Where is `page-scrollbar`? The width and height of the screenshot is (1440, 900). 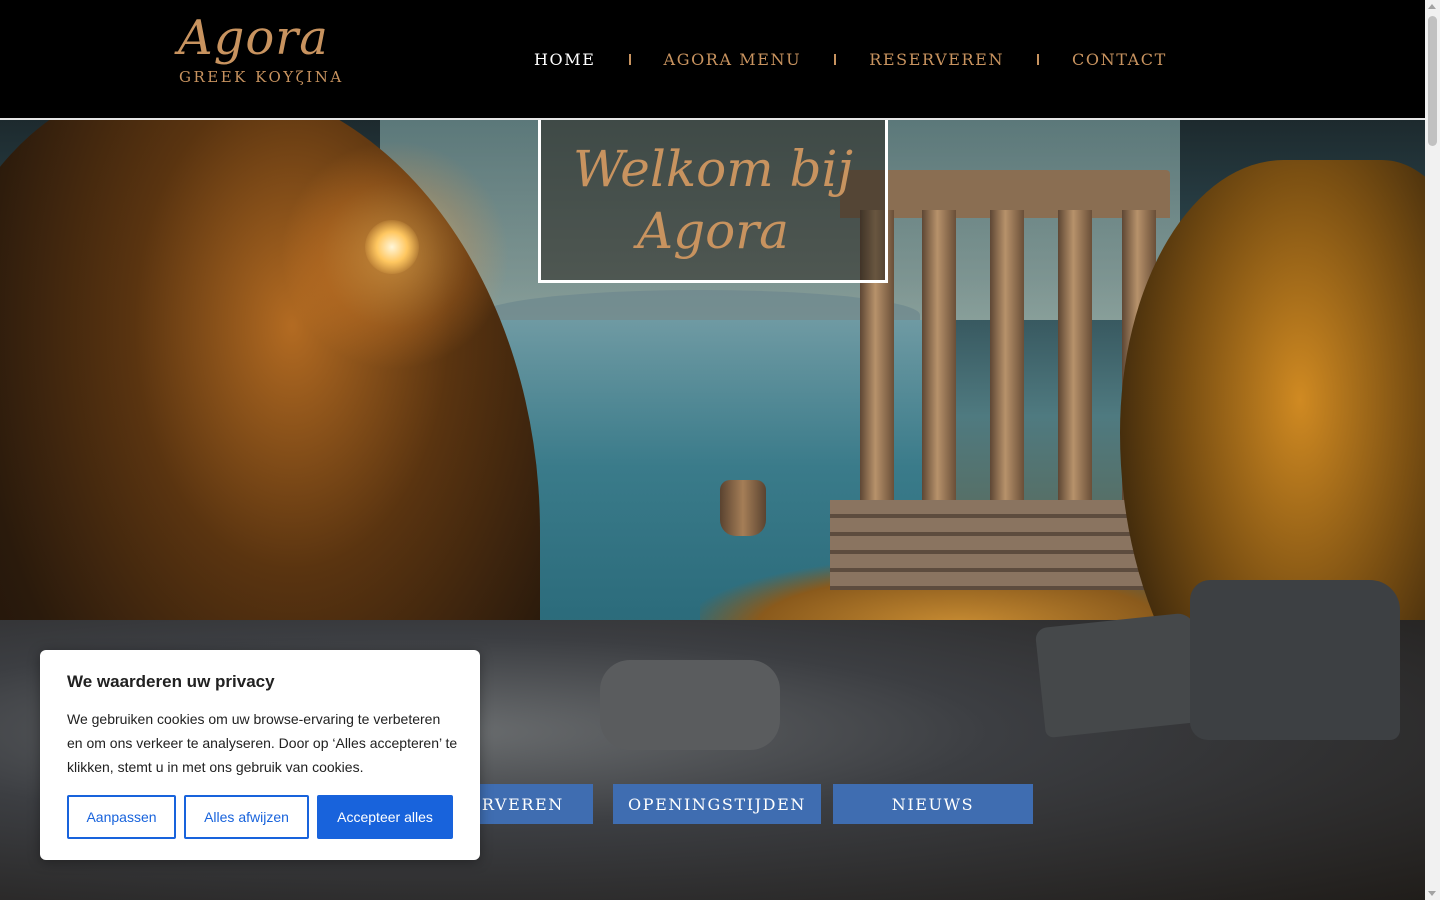
page-scrollbar is located at coordinates (1432, 450).